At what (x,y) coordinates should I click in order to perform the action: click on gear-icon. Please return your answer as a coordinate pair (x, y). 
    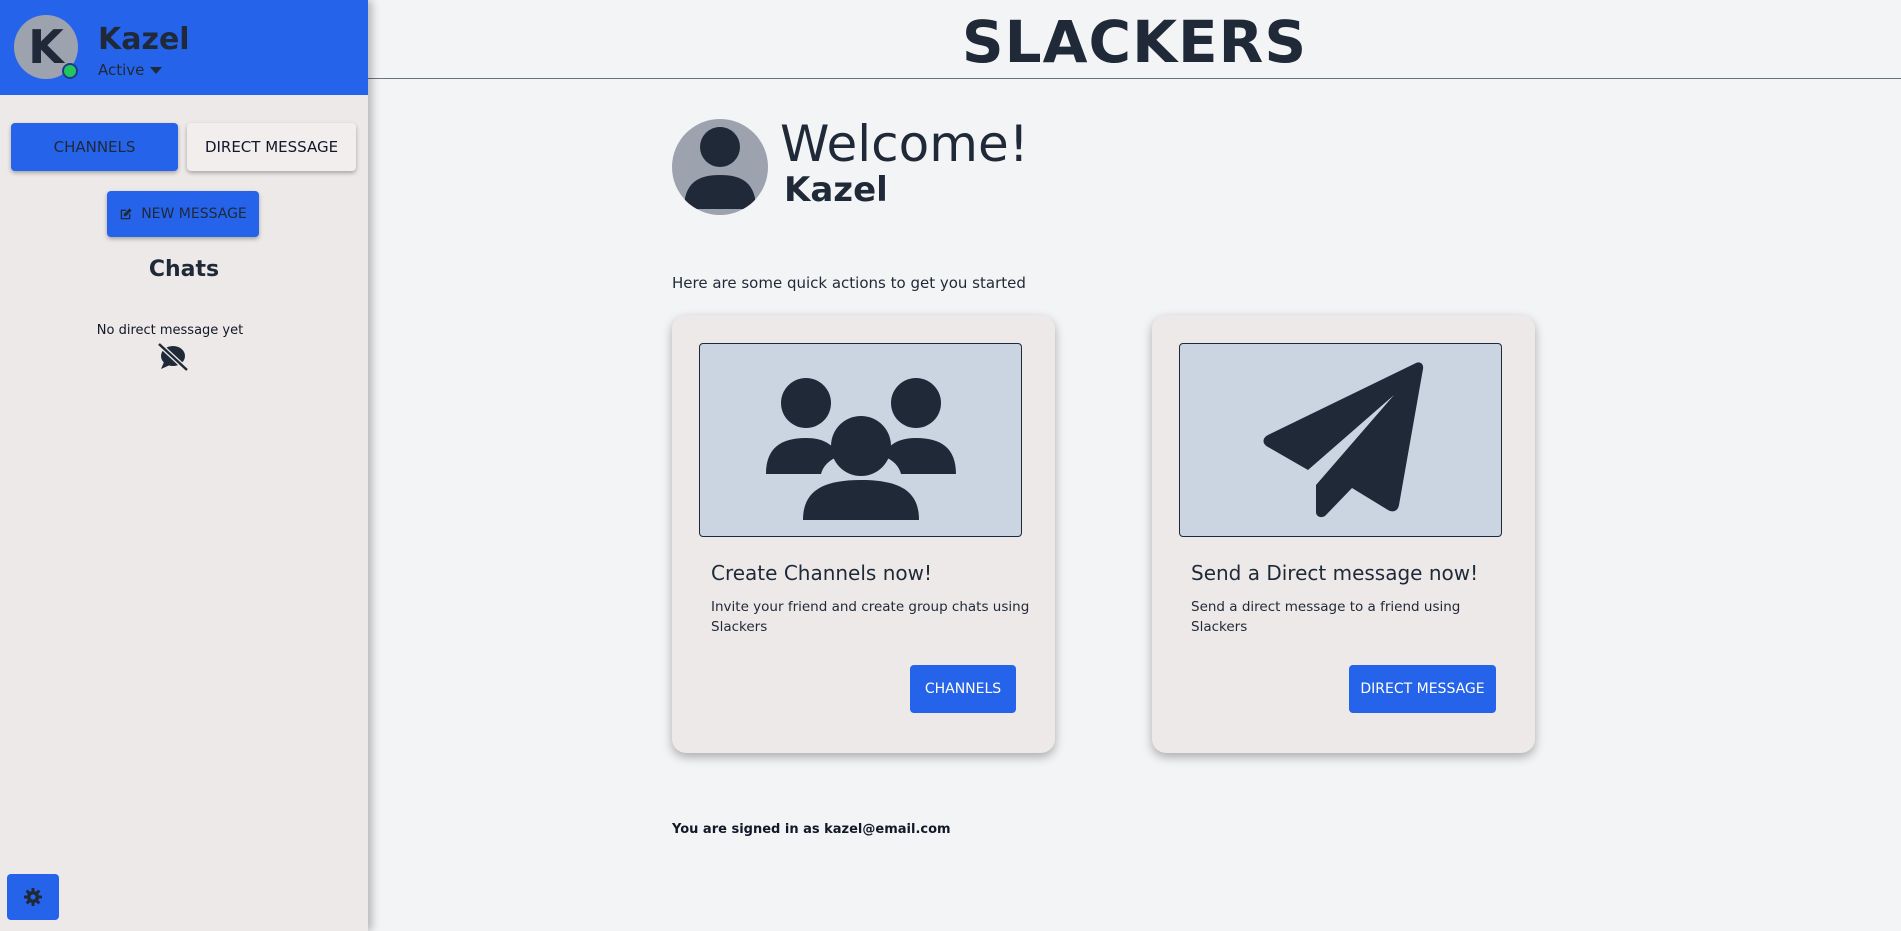
    Looking at the image, I should click on (33, 897).